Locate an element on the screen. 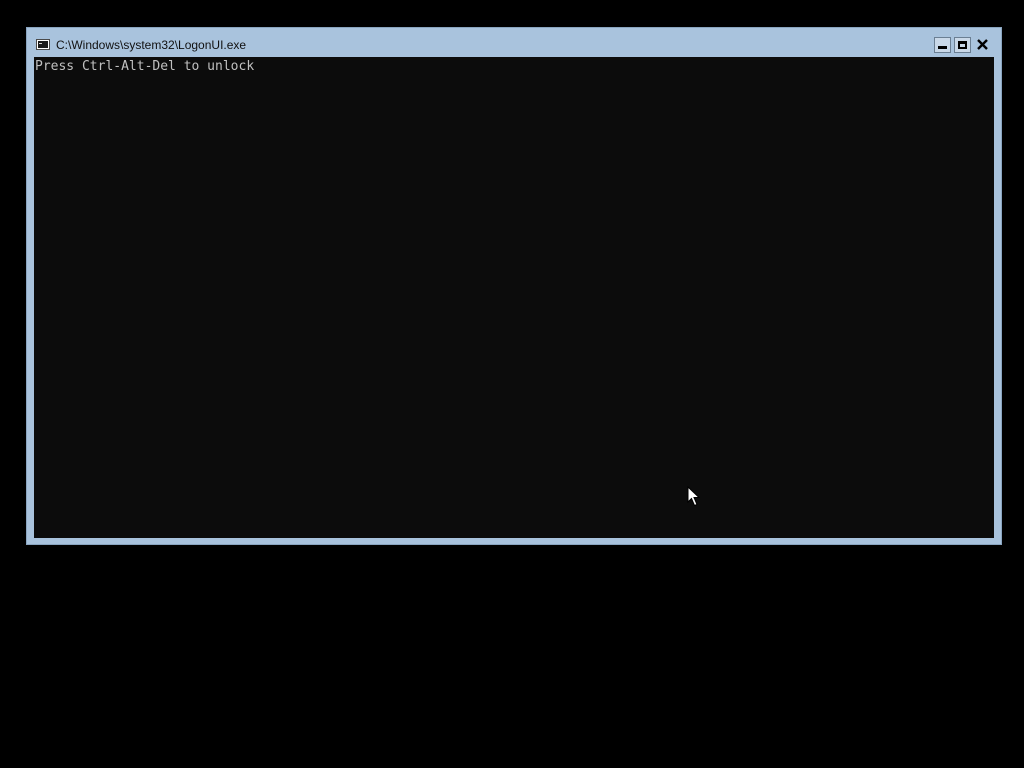  minimize-button is located at coordinates (942, 45).